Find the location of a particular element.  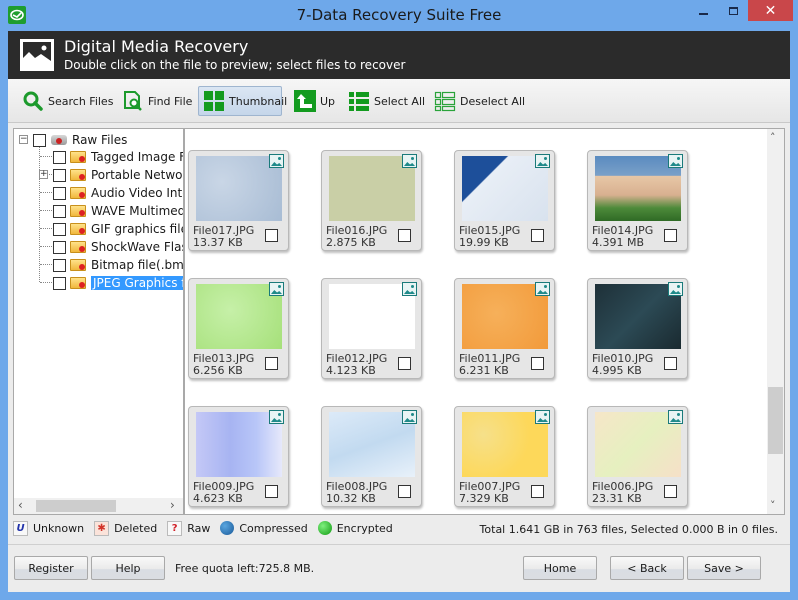

tree-item-tagged-image: Tagged Image F is located at coordinates (118, 157).